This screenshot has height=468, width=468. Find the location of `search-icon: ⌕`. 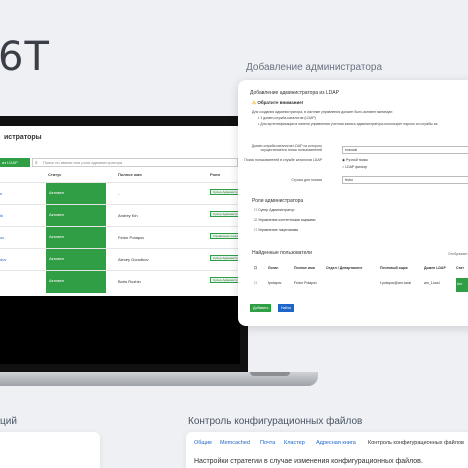

search-icon: ⌕ is located at coordinates (36, 163).